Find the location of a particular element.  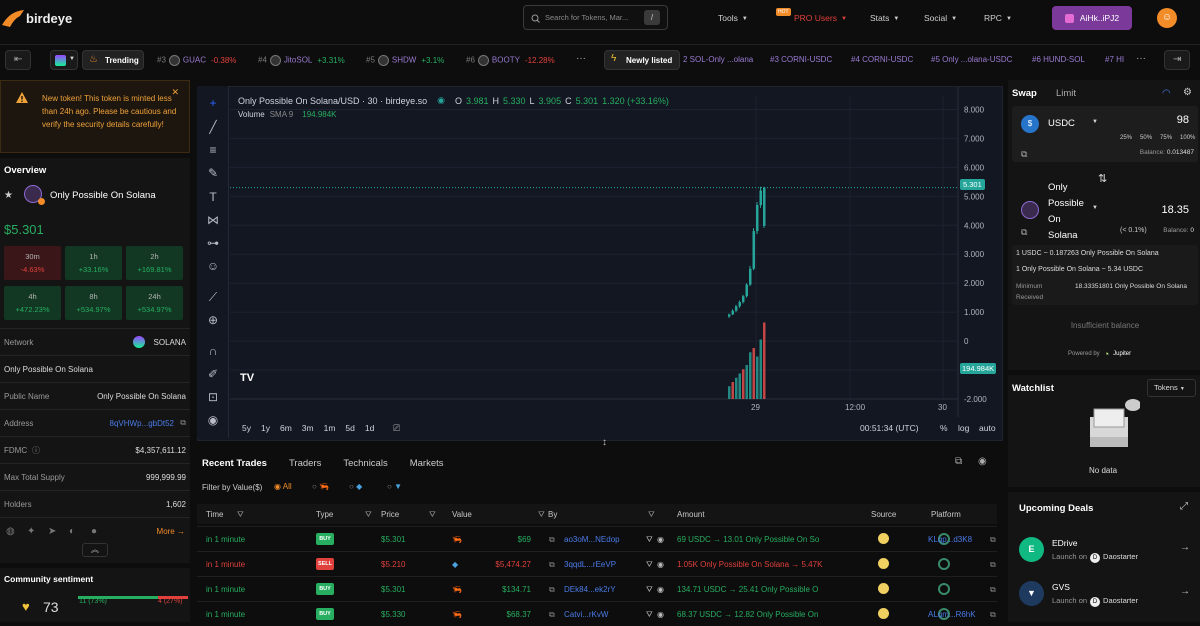

range-1y: 1y is located at coordinates (265, 428).